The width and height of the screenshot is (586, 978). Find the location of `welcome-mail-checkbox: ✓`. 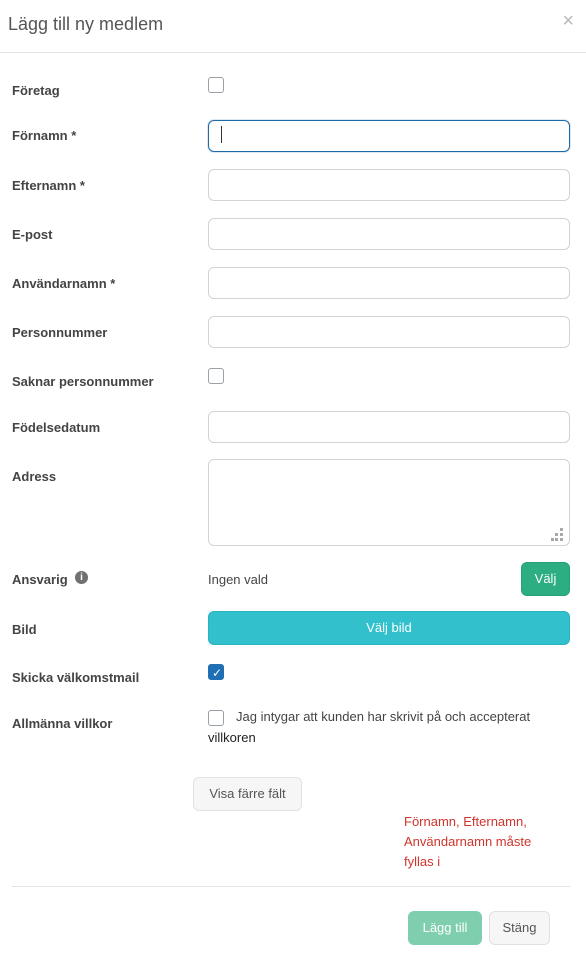

welcome-mail-checkbox: ✓ is located at coordinates (216, 672).